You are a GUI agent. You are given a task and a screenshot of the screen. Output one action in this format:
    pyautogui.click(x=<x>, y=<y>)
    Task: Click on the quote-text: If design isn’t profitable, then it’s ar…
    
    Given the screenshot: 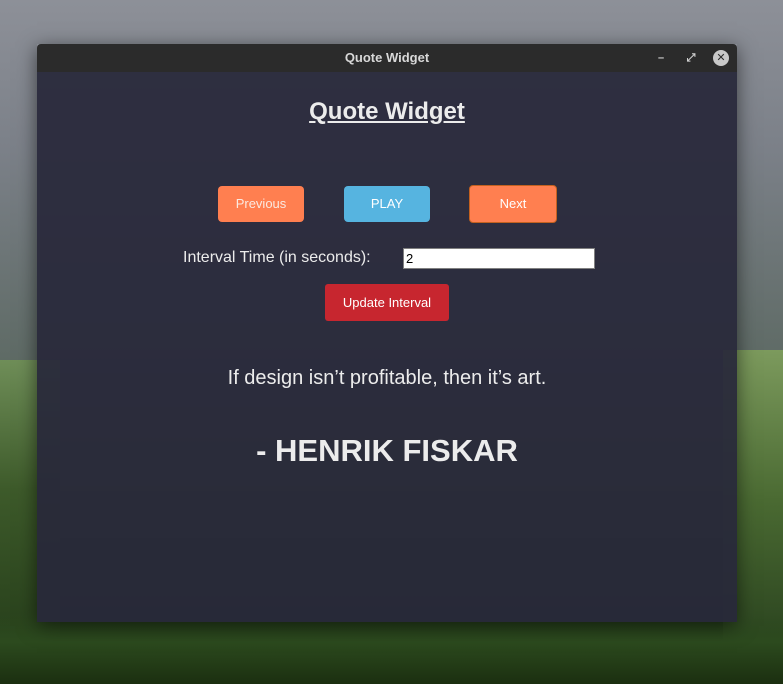 What is the action you would take?
    pyautogui.click(x=387, y=378)
    